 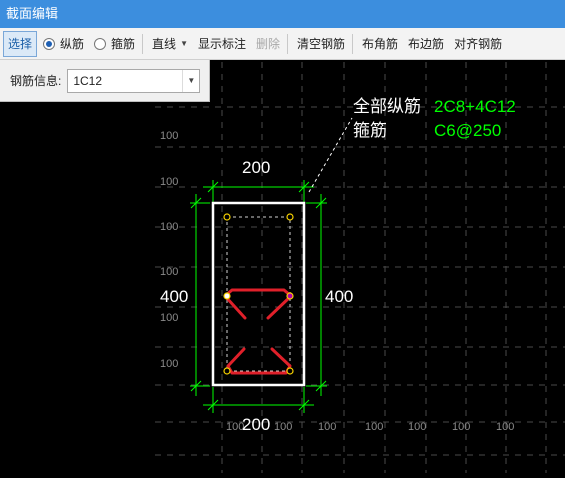 I want to click on stirrup-label: 箍筋, so click(x=123, y=44).